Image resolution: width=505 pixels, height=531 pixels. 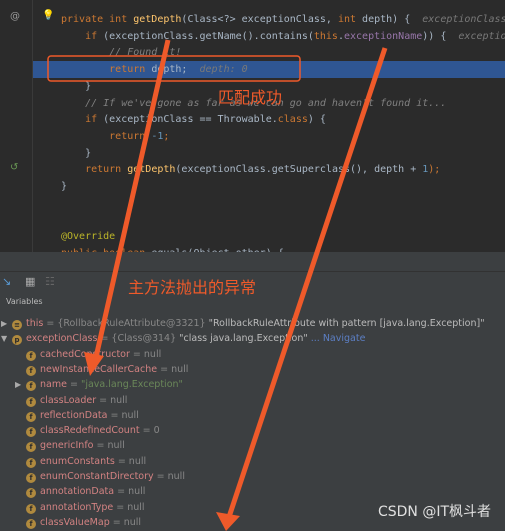 I want to click on highlight-box, so click(x=174, y=68).